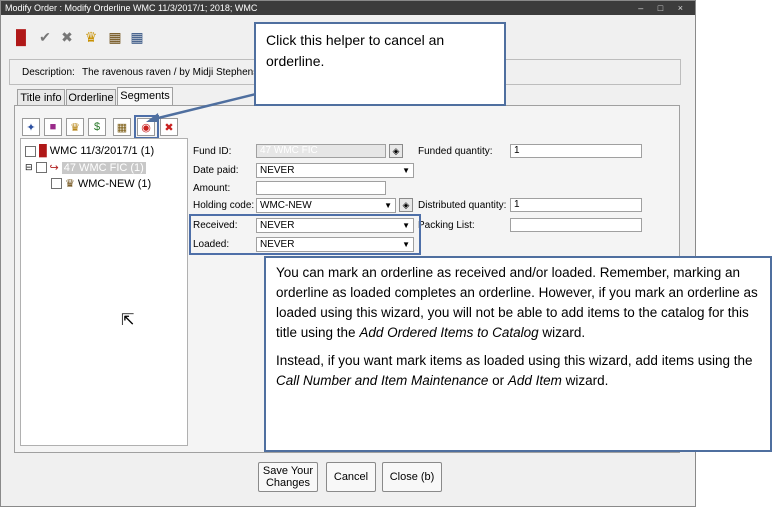 This screenshot has height=511, width=775. What do you see at coordinates (382, 380) in the screenshot?
I see `callout-p2-wizard-1: Call Number and Item Maintenance` at bounding box center [382, 380].